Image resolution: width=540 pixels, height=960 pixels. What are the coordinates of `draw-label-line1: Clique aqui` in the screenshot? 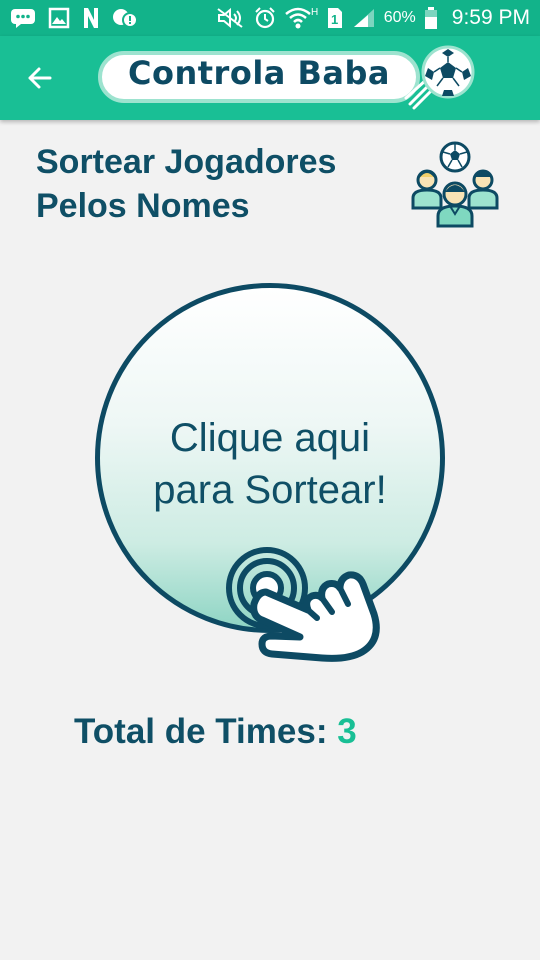 It's located at (270, 438).